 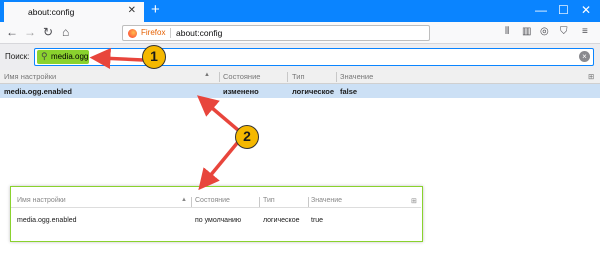 I want to click on arrow-to-search, so click(x=116, y=58).